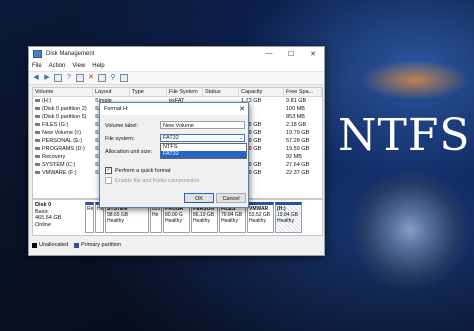 This screenshot has width=474, height=331. Describe the element at coordinates (129, 152) in the screenshot. I see `allocation-unit-size-label: Allocation unit size:` at that location.